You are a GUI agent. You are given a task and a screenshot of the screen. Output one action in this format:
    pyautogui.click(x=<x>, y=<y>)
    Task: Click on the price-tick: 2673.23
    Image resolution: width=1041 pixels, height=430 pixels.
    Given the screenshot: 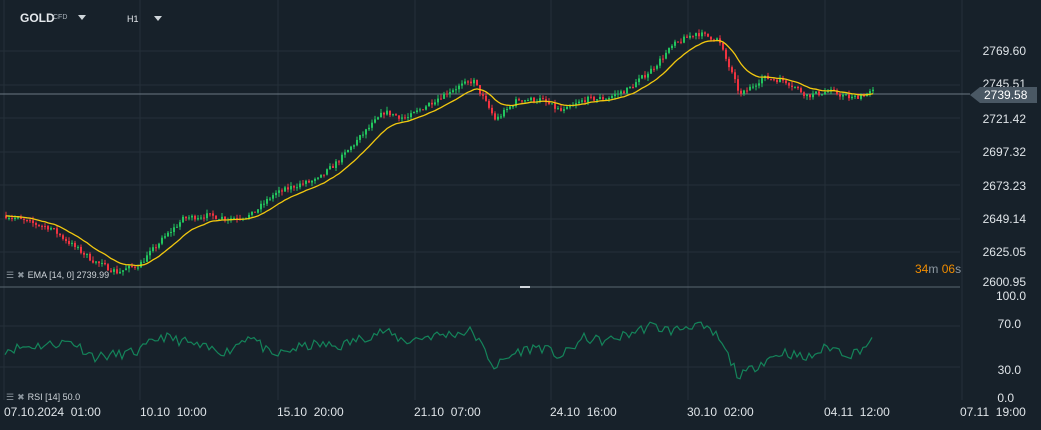 What is the action you would take?
    pyautogui.click(x=1004, y=186)
    